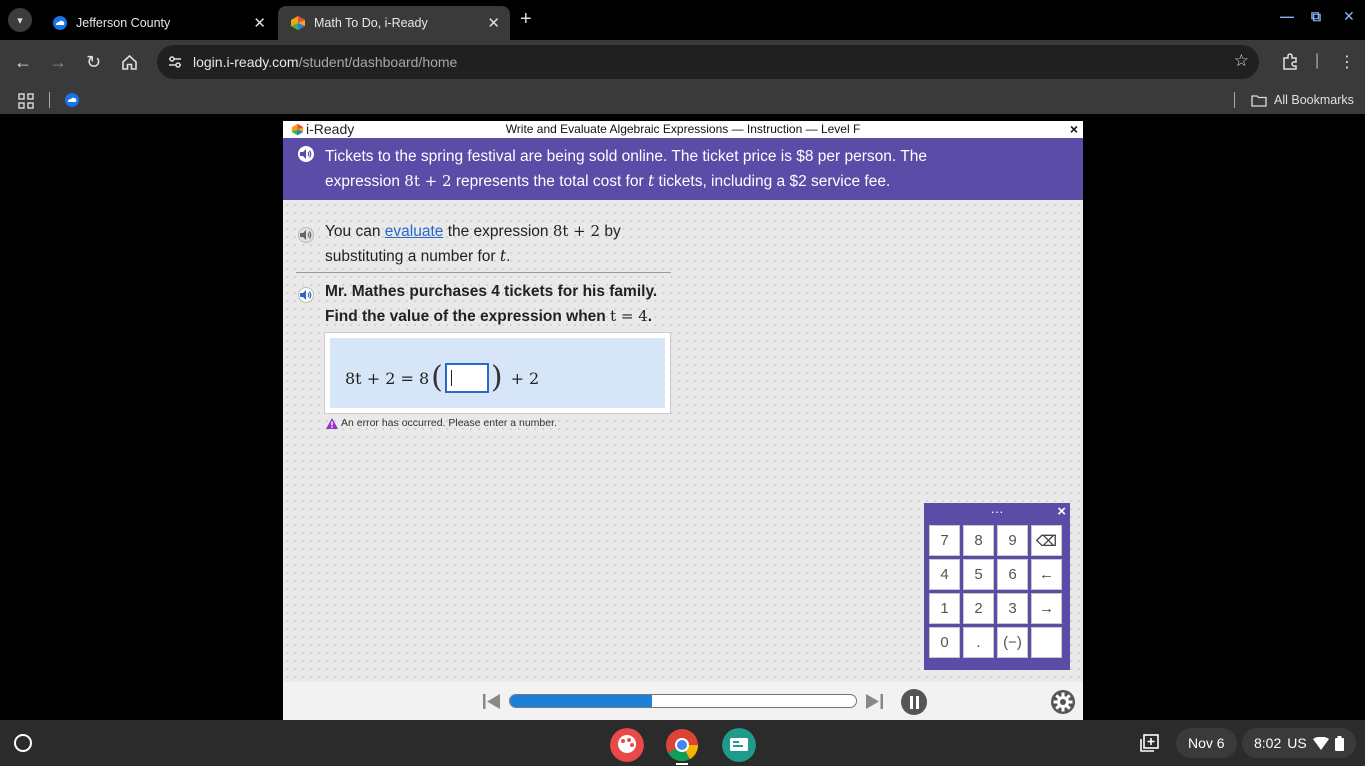 Image resolution: width=1365 pixels, height=766 pixels. Describe the element at coordinates (682, 100) in the screenshot. I see `bookmarks-bar: All Bookmarks` at that location.